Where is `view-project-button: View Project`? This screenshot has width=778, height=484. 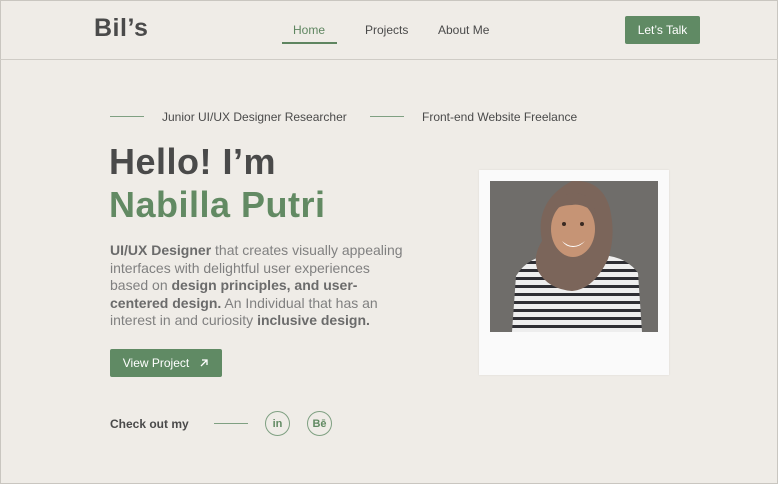
view-project-button: View Project is located at coordinates (166, 363).